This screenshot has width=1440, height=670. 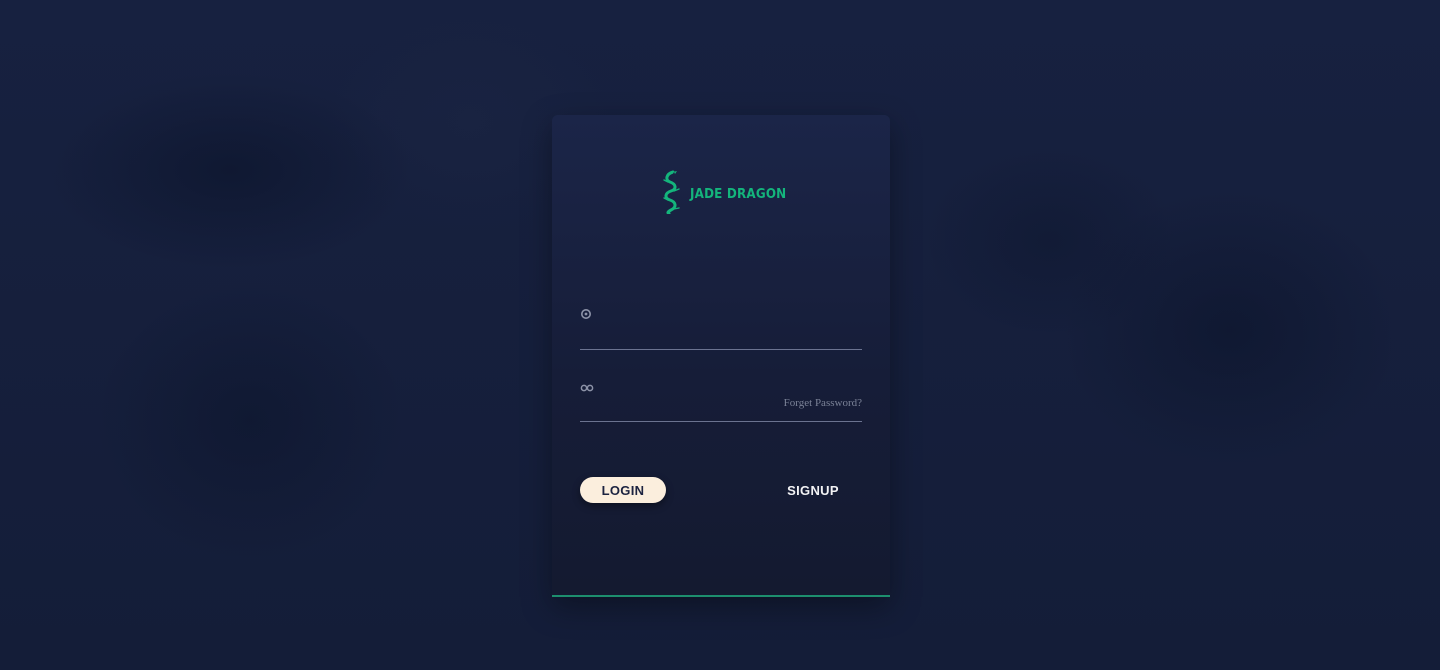 I want to click on dragon-icon, so click(x=672, y=194).